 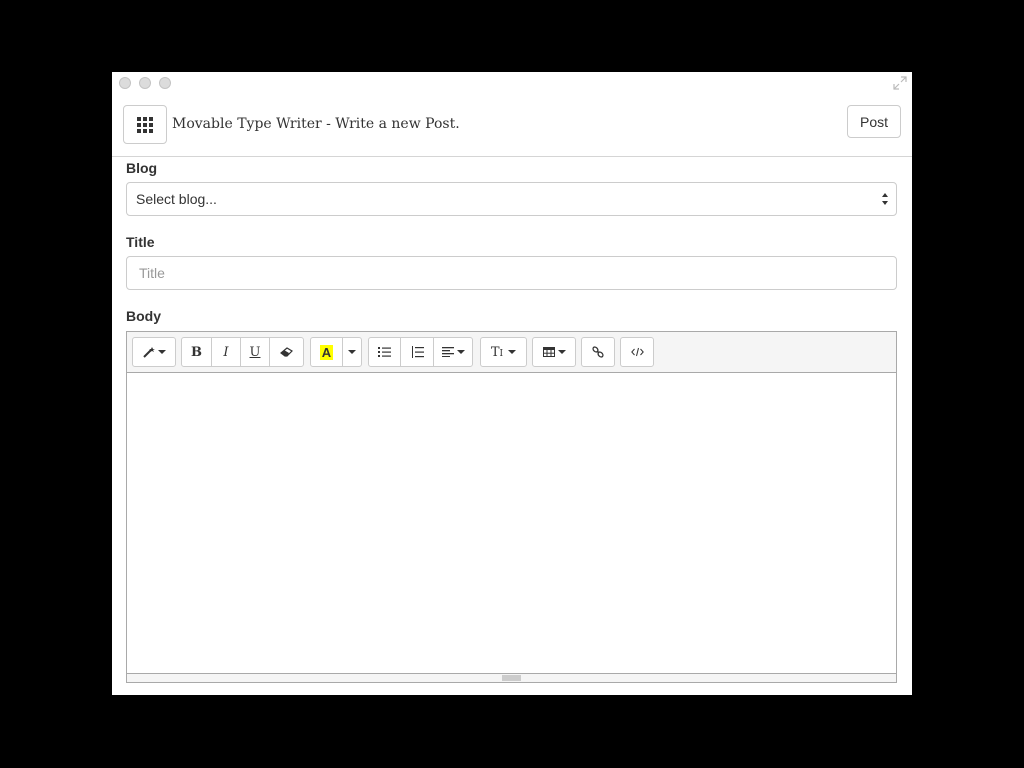 I want to click on bold-button: B, so click(x=196, y=352).